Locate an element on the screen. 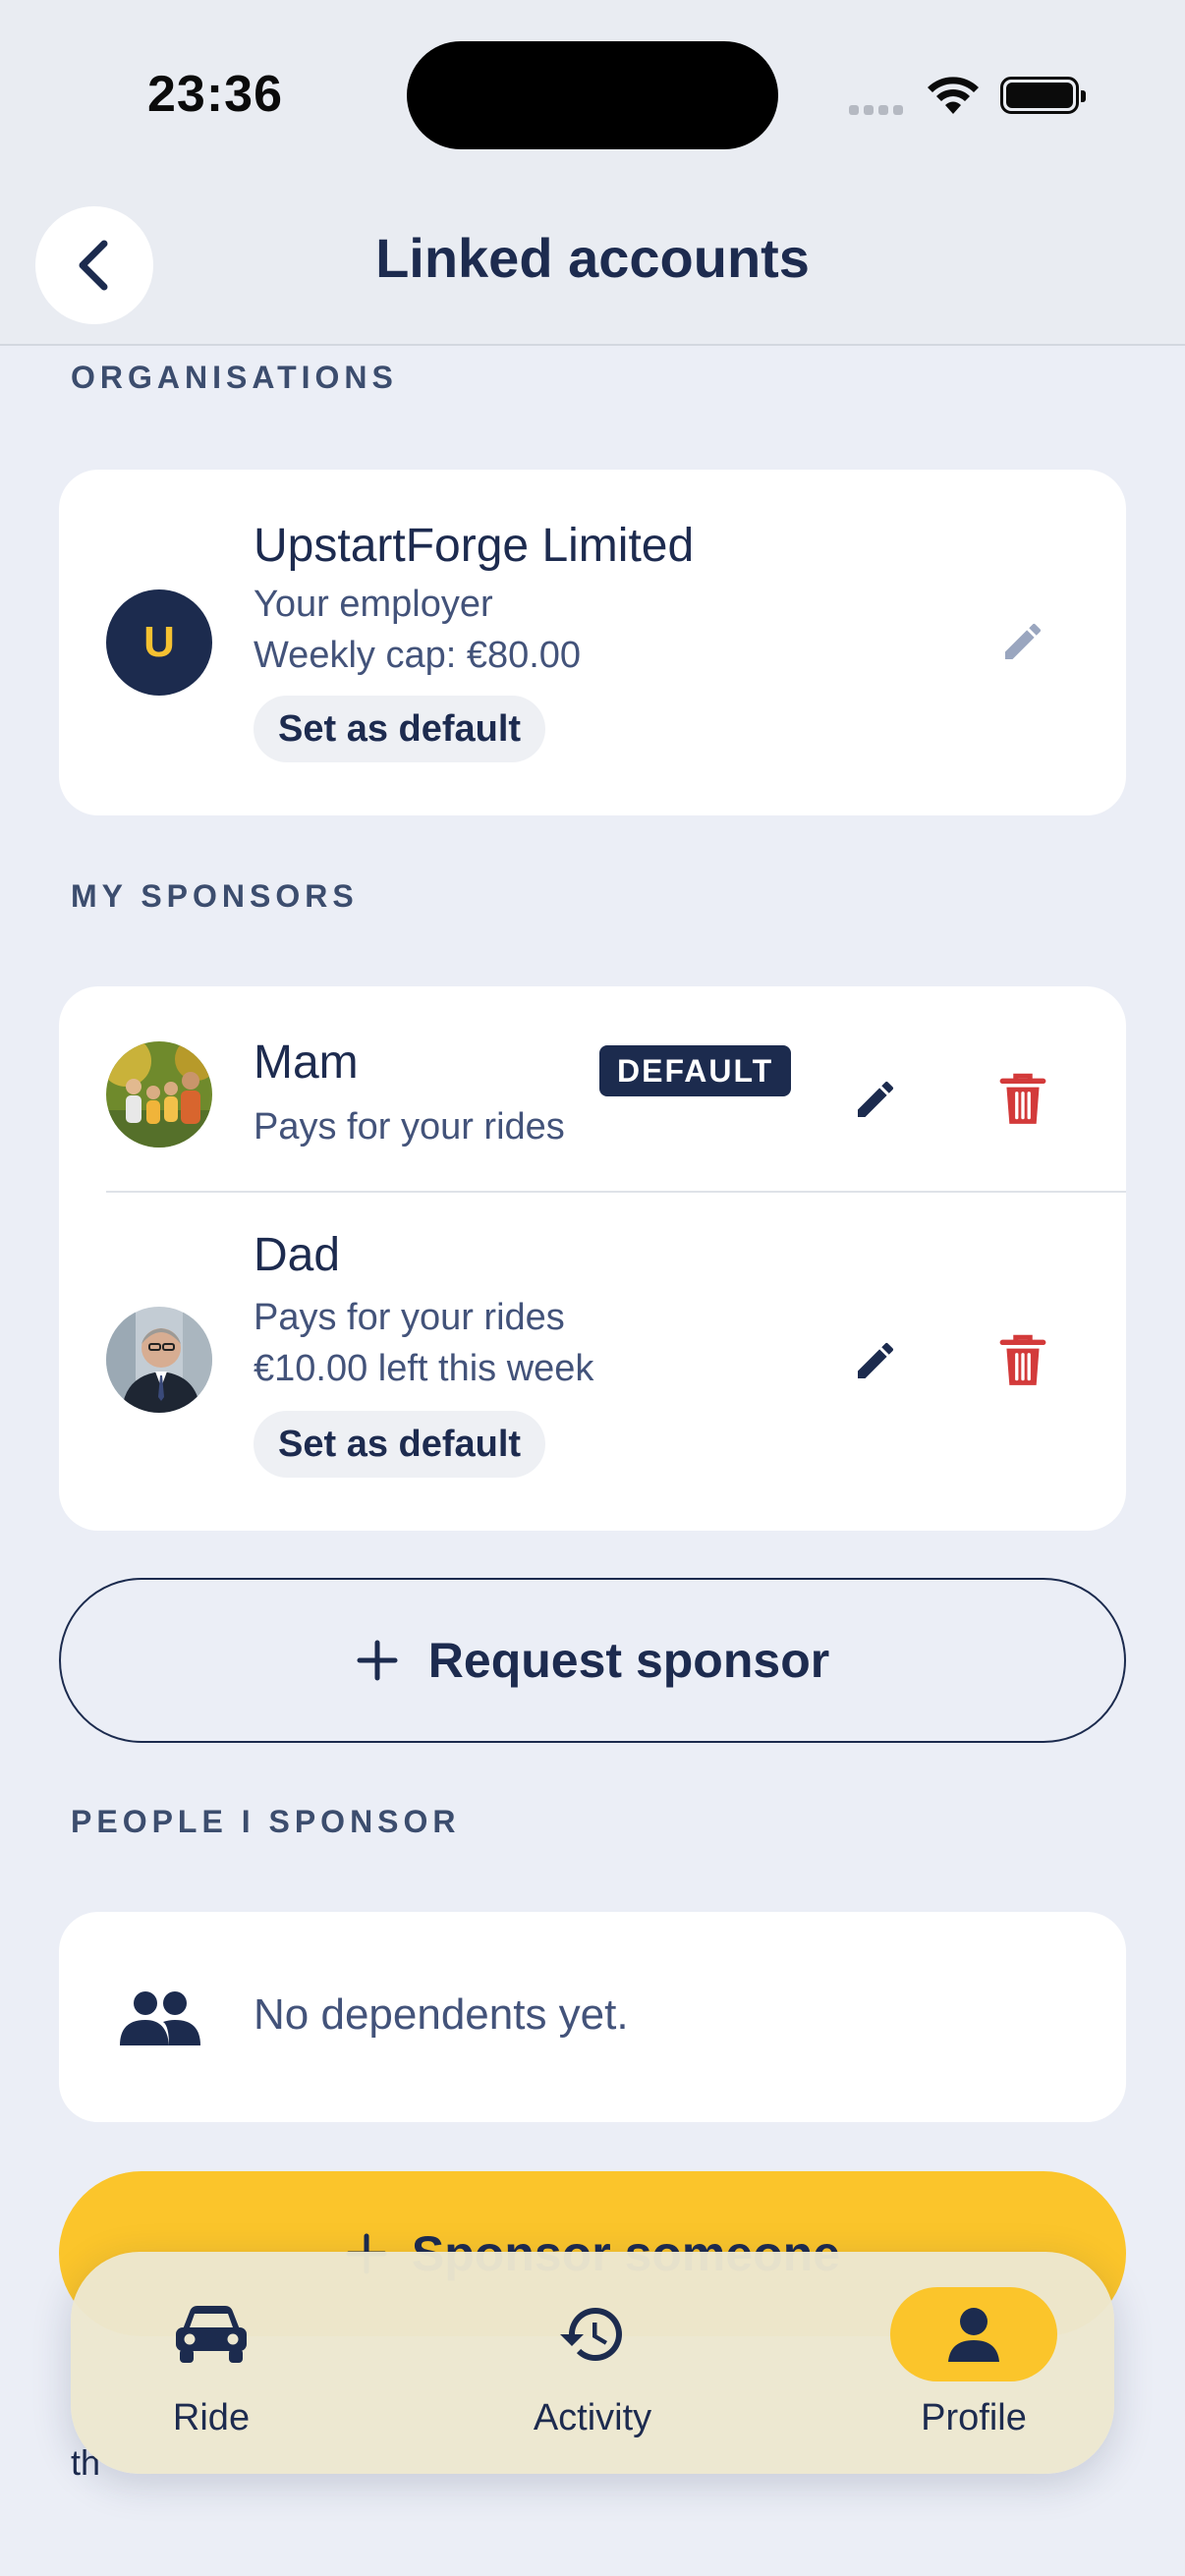 The height and width of the screenshot is (2576, 1185). tab-profile: Profile is located at coordinates (974, 2370).